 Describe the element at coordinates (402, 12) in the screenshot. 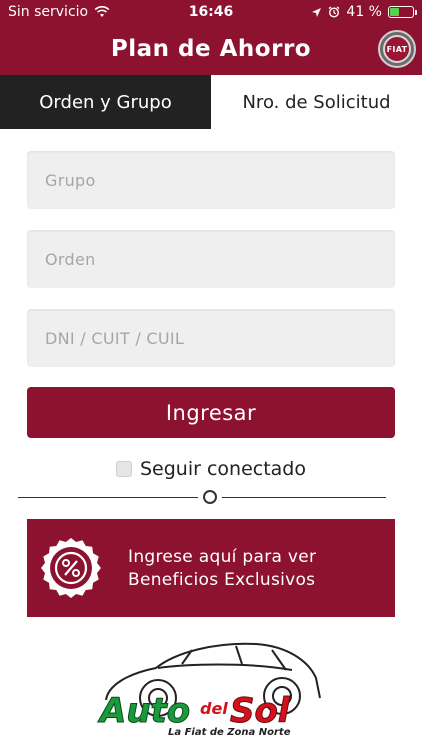

I see `battery-icon` at that location.